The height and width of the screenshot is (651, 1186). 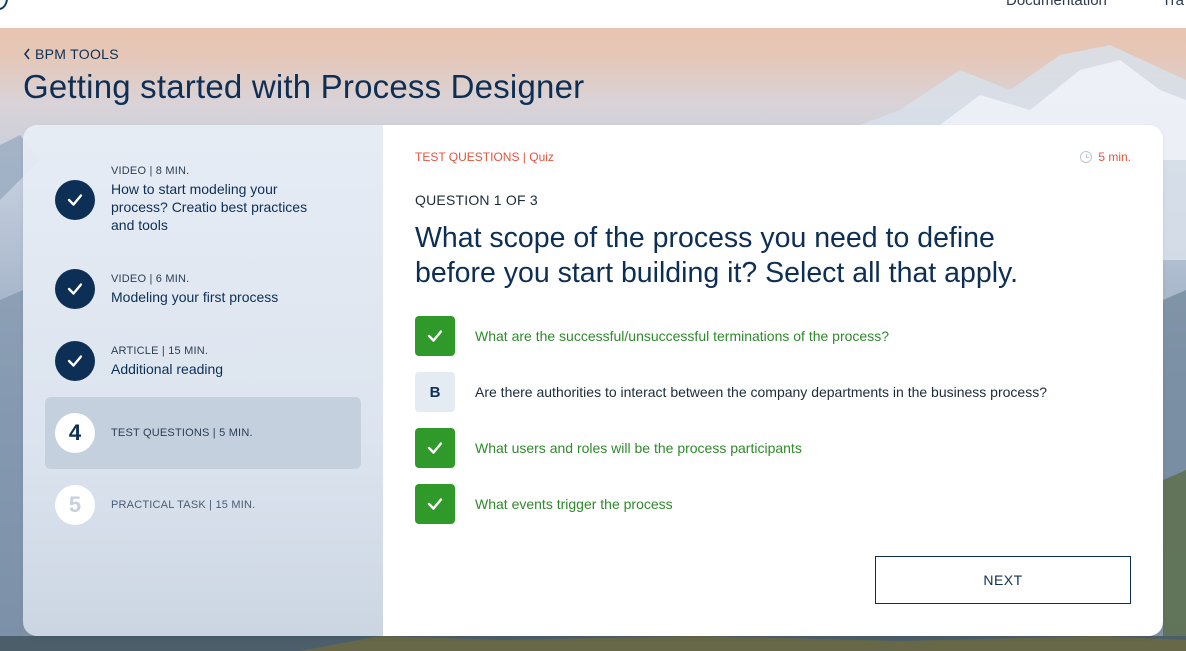 What do you see at coordinates (574, 504) in the screenshot?
I see `answer-text: What events trigger the process` at bounding box center [574, 504].